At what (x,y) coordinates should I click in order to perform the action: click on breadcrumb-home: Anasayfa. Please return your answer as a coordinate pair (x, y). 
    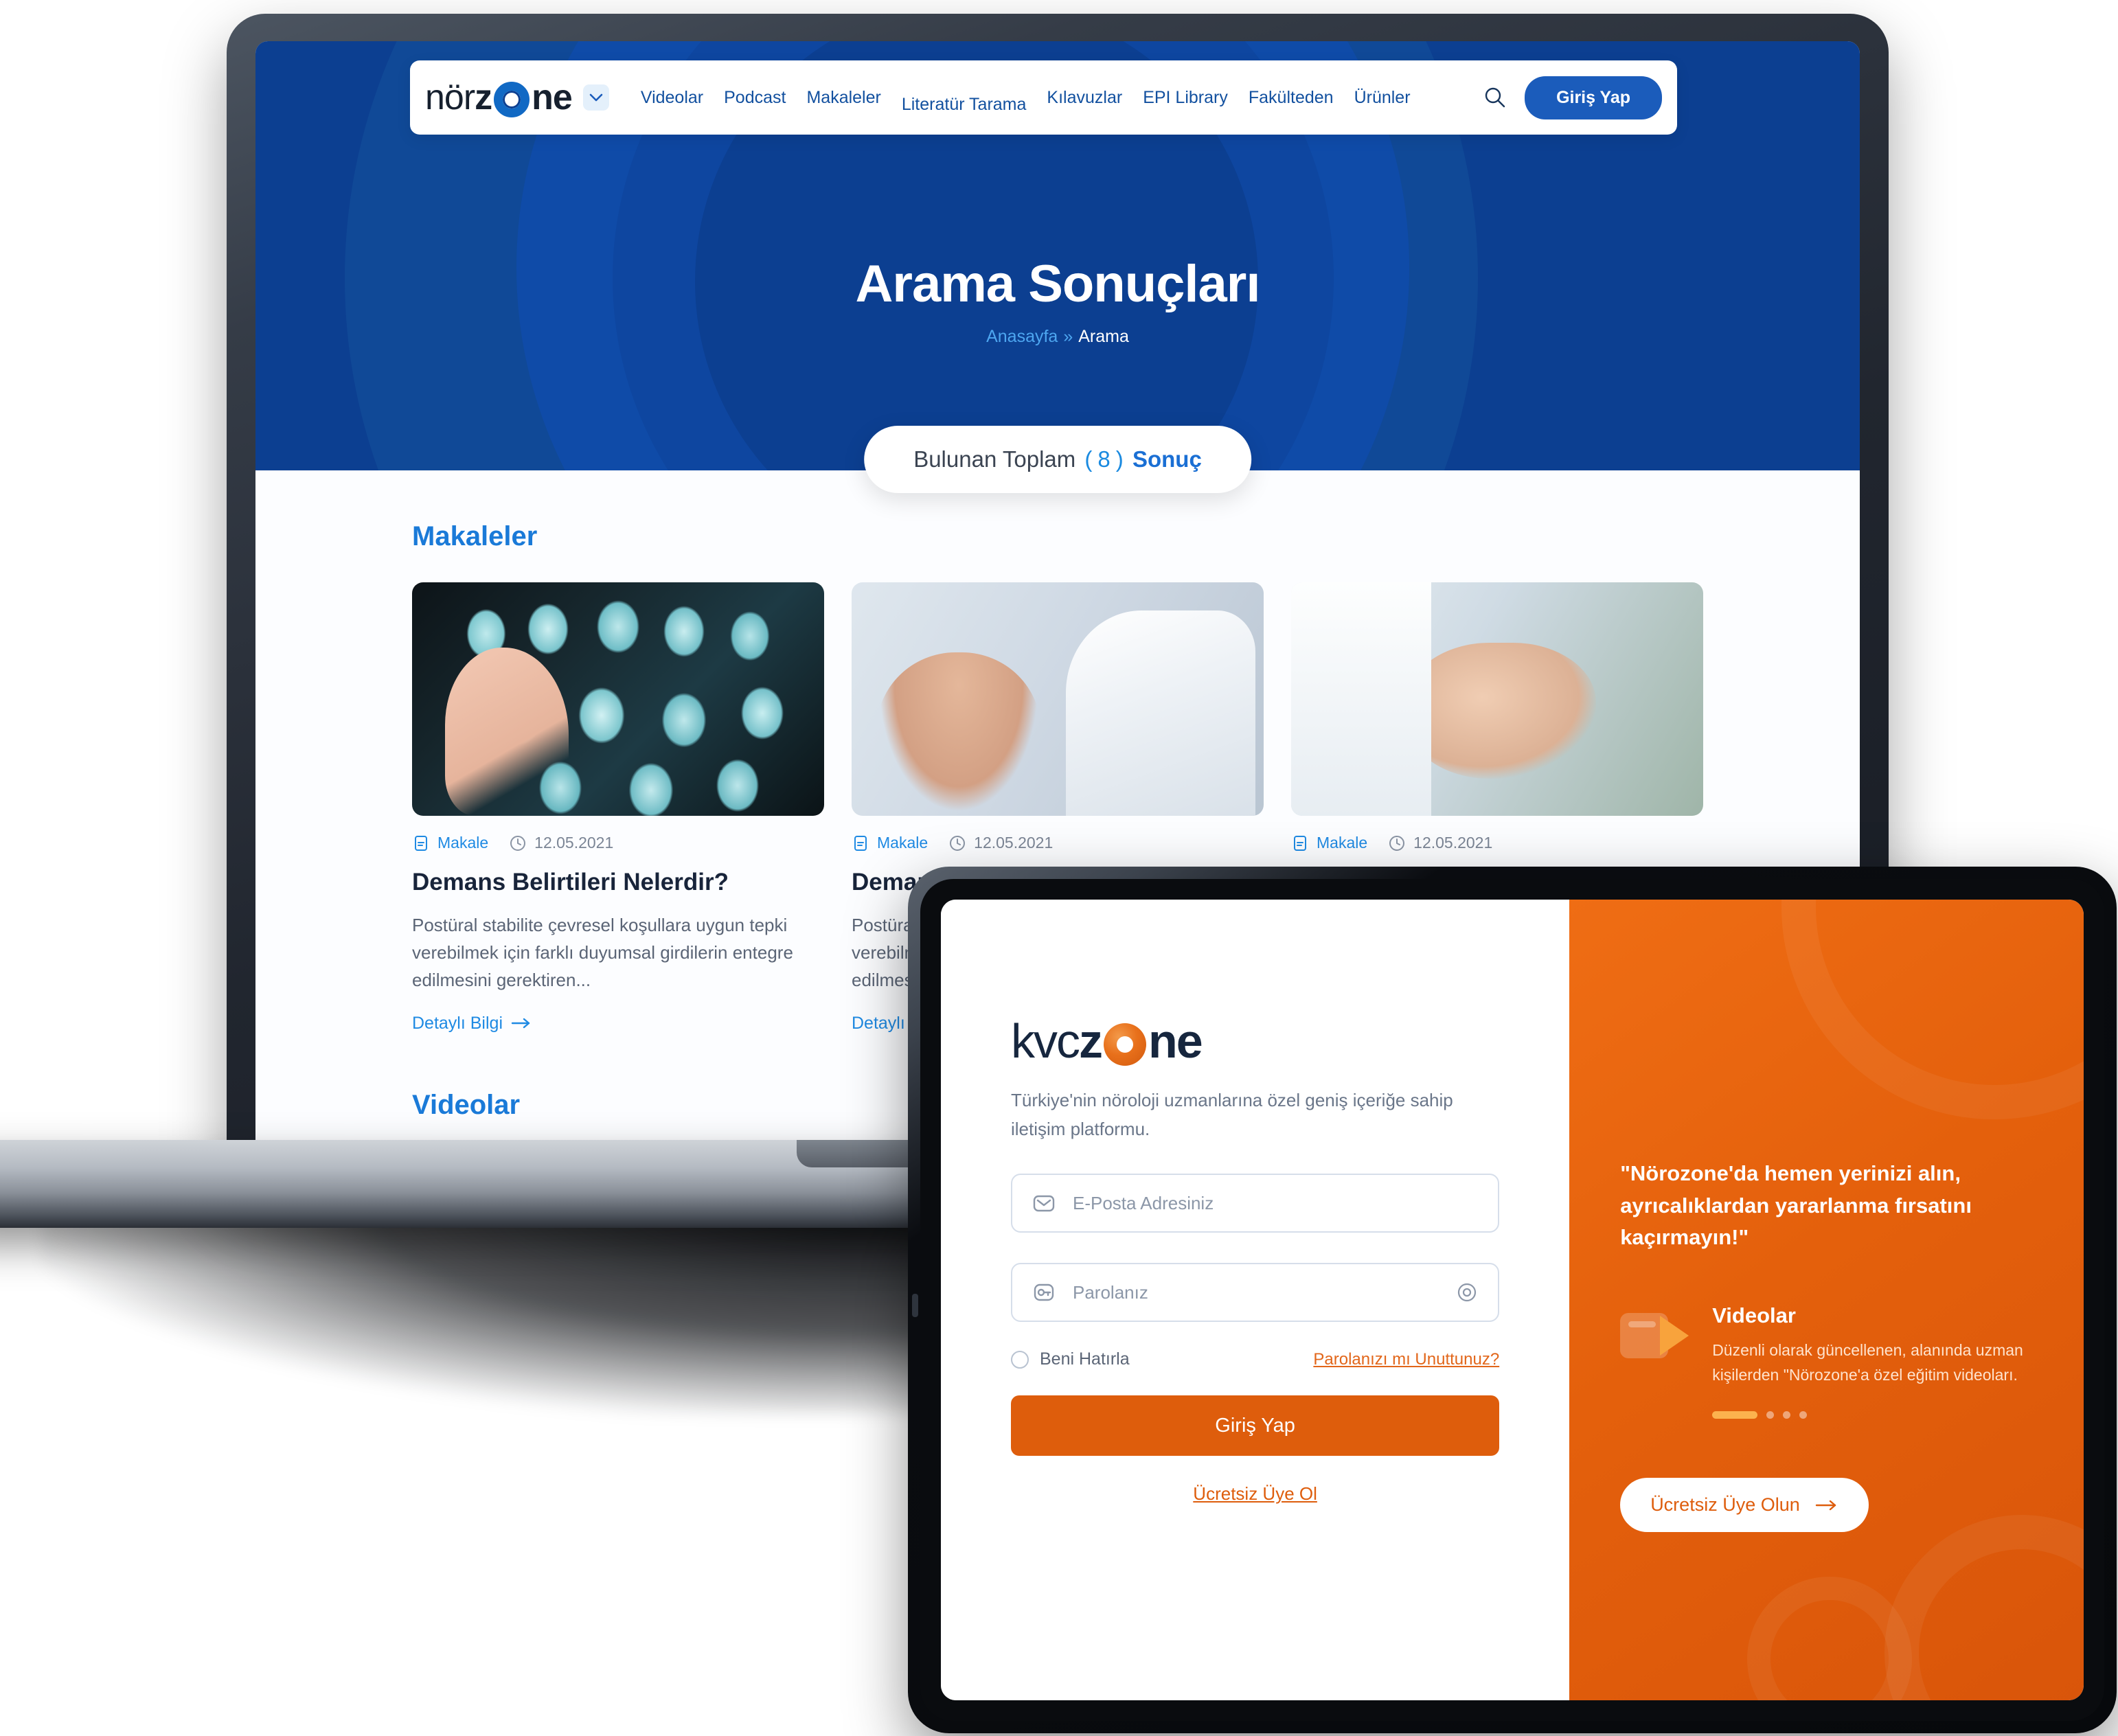
    Looking at the image, I should click on (1022, 336).